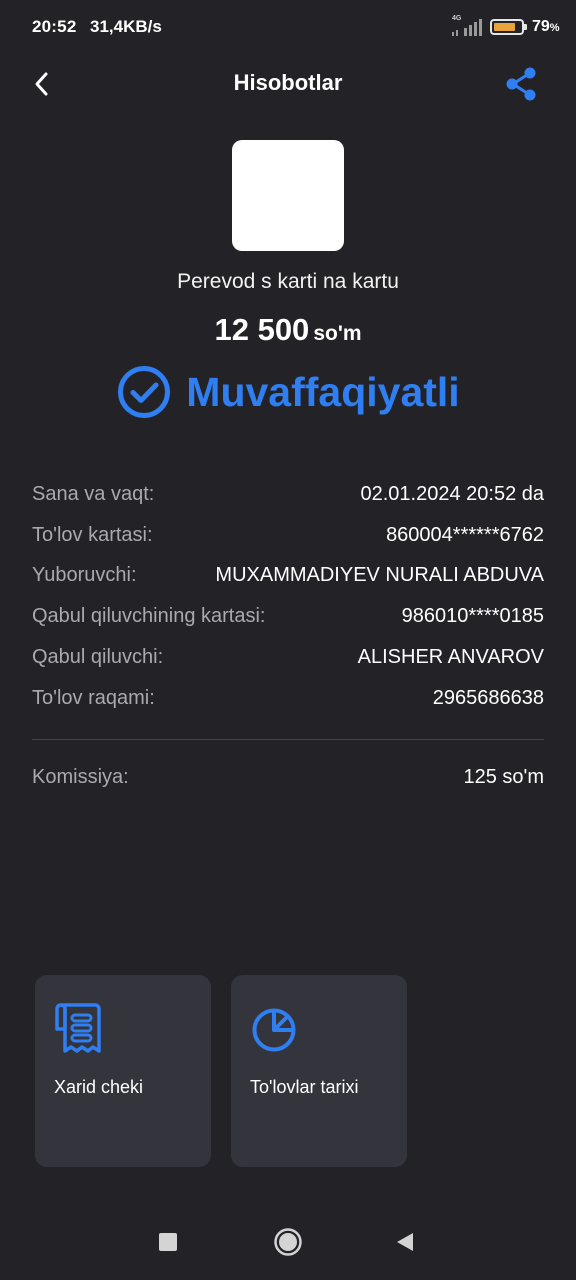  What do you see at coordinates (288, 281) in the screenshot?
I see `transaction-type: Perevod s karti na kartu` at bounding box center [288, 281].